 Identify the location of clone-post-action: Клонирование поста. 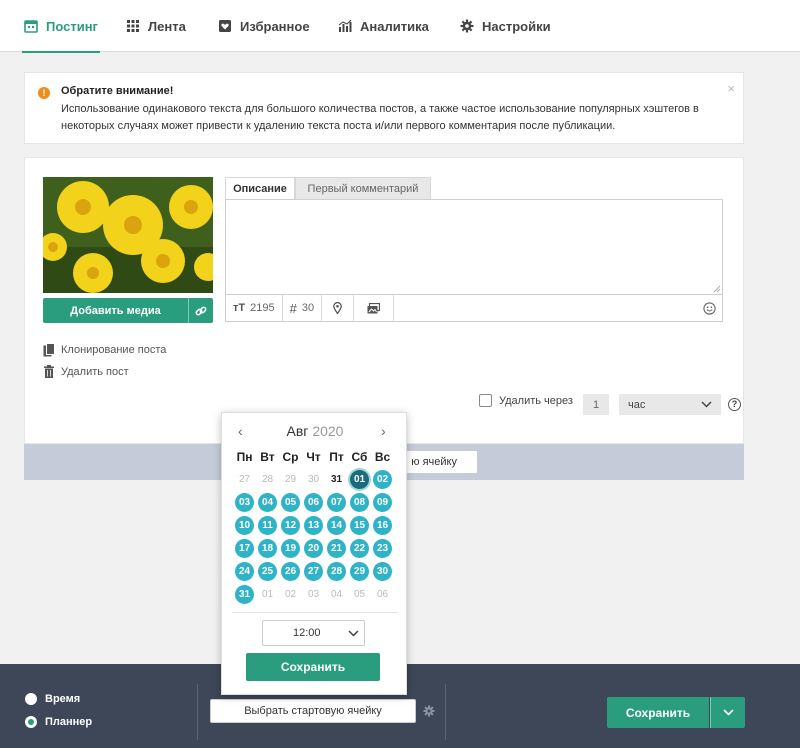
(104, 350).